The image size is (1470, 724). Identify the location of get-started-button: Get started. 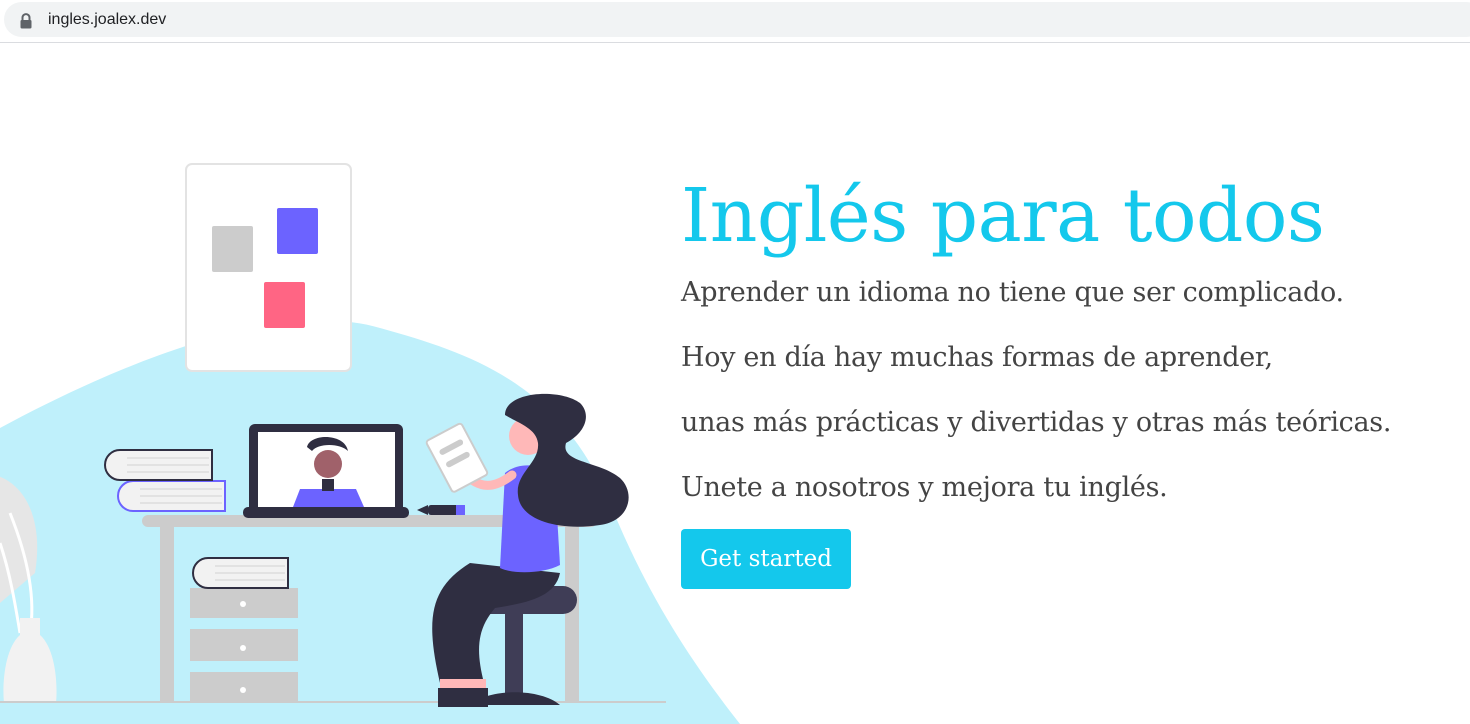
(766, 559).